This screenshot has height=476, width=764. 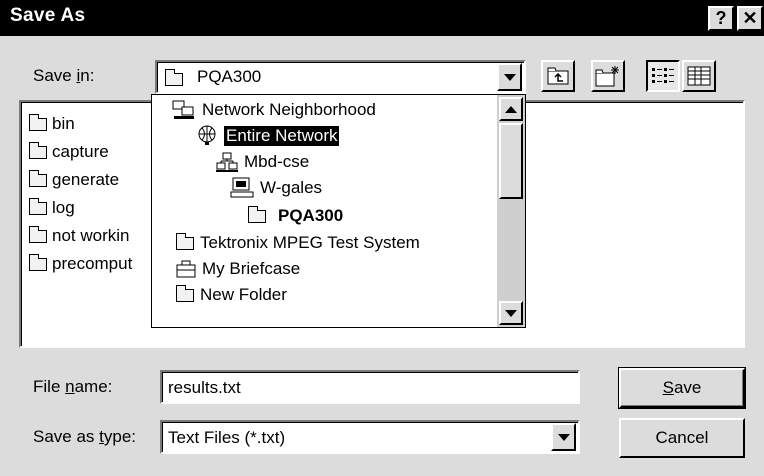 What do you see at coordinates (298, 243) in the screenshot?
I see `dropdown-item-tektronix: Tektronix MPEG Test System` at bounding box center [298, 243].